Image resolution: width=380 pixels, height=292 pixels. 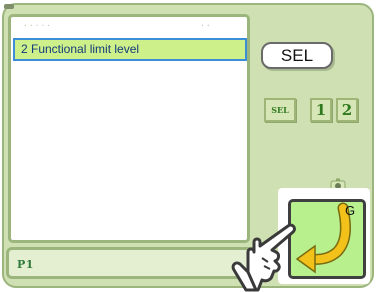 What do you see at coordinates (132, 263) in the screenshot?
I see `page-tab: P1` at bounding box center [132, 263].